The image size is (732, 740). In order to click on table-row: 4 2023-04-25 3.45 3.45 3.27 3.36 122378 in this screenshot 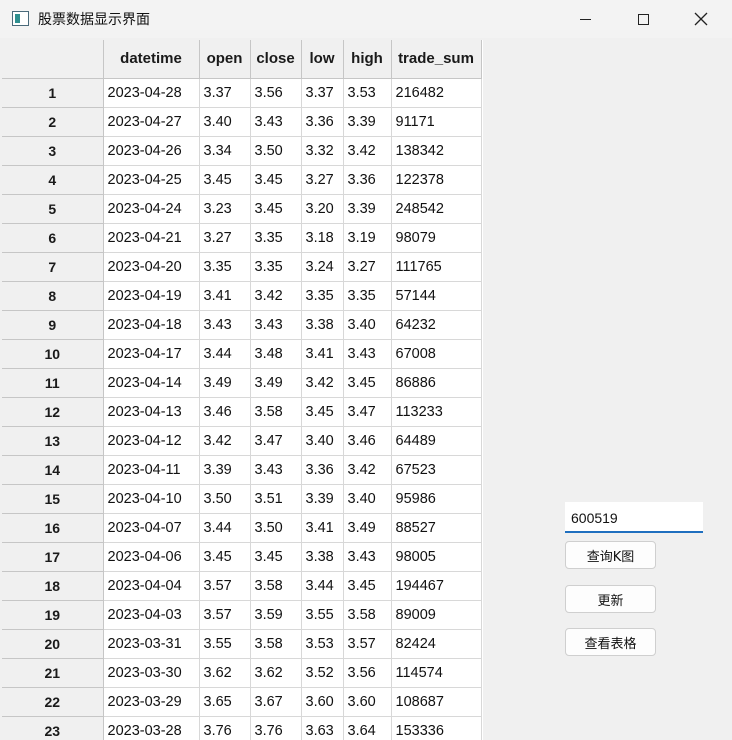, I will do `click(242, 180)`.